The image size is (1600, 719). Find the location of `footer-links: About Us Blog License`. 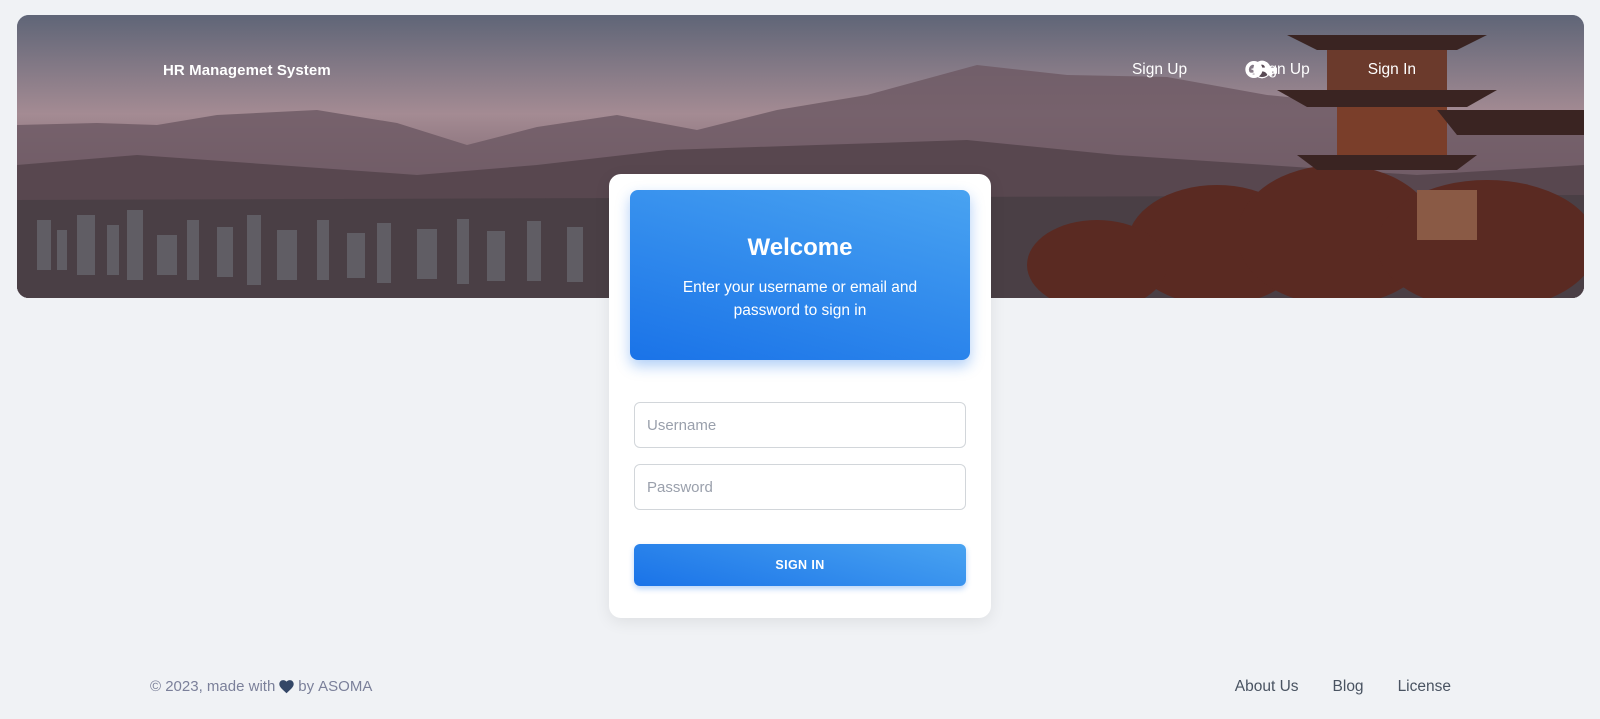

footer-links: About Us Blog License is located at coordinates (1343, 687).